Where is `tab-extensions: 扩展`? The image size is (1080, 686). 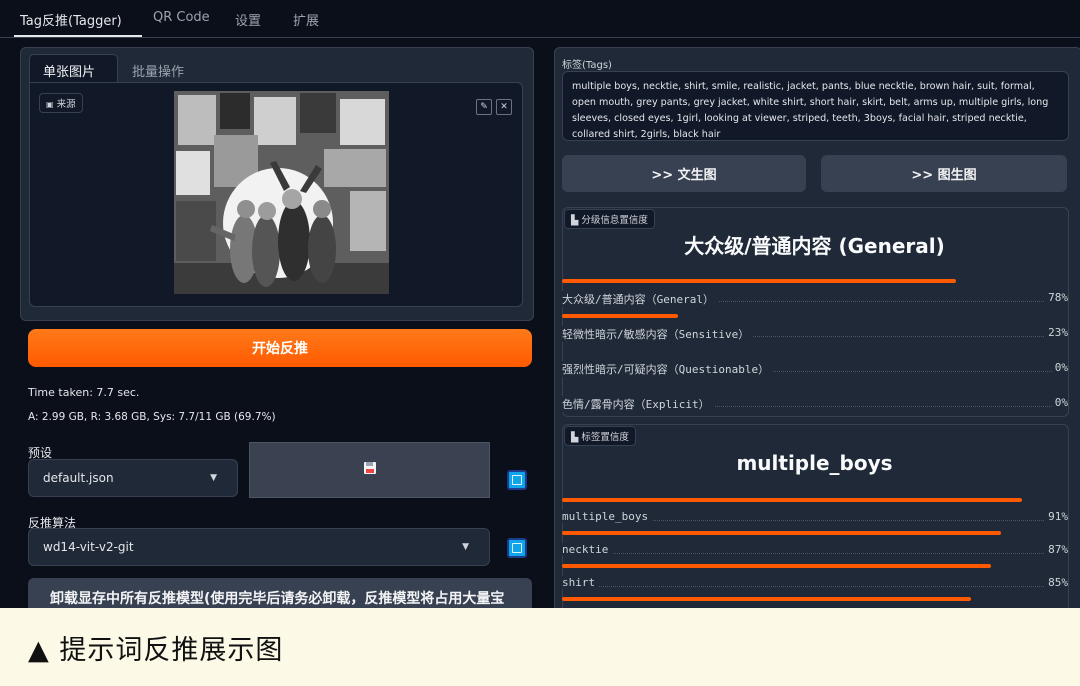 tab-extensions: 扩展 is located at coordinates (306, 19).